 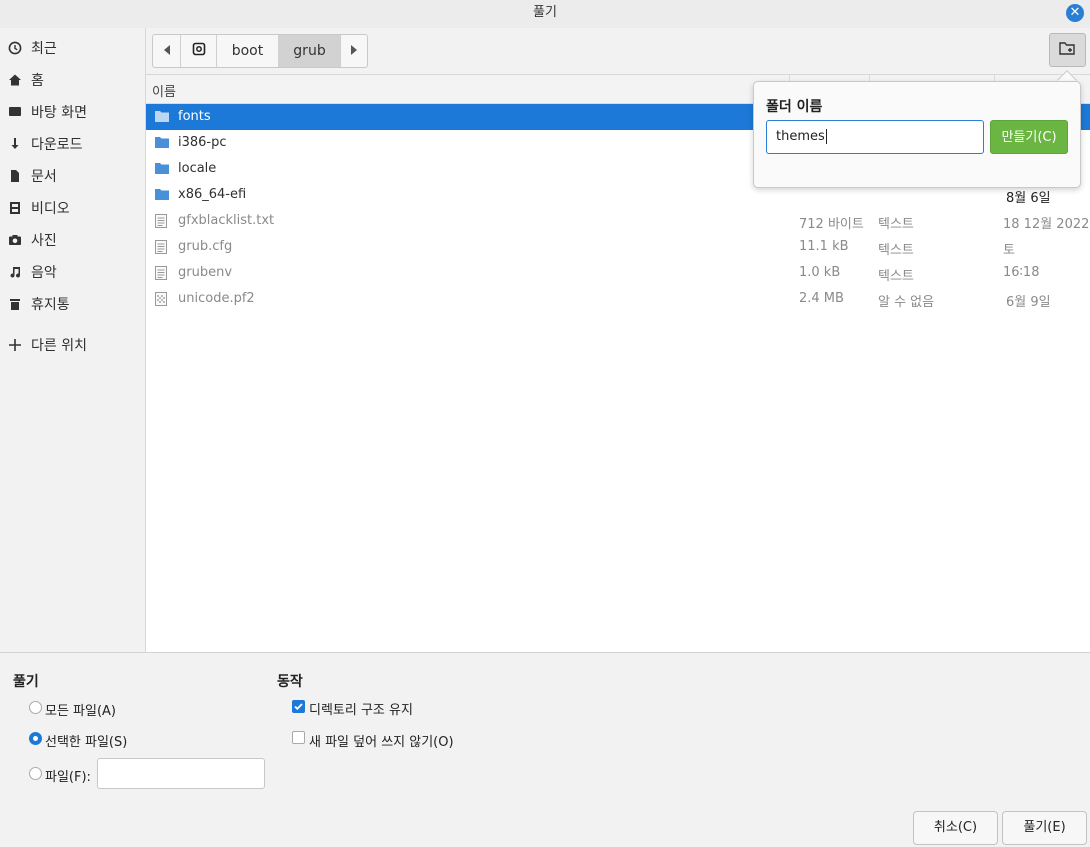 I want to click on crumb-root-drive, so click(x=199, y=51).